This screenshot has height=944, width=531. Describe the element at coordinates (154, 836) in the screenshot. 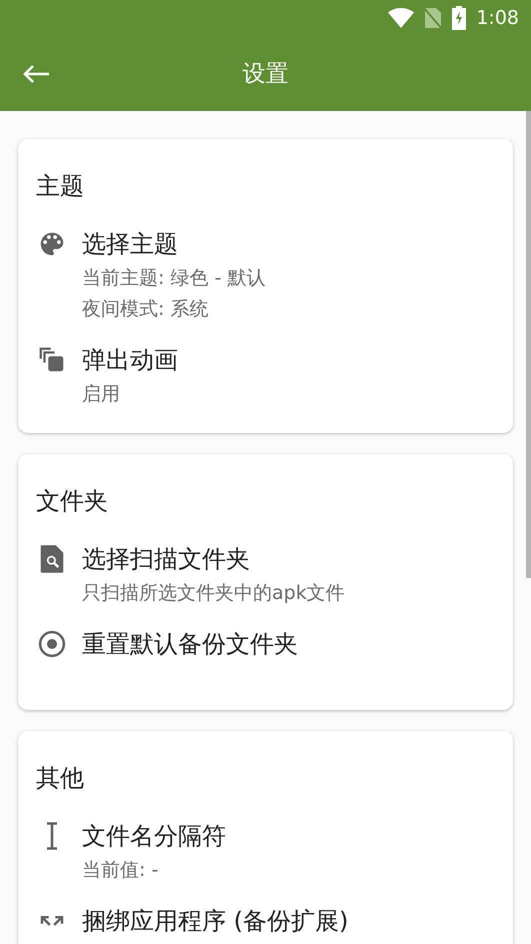

I see `setting-title: 文件名分隔符` at that location.